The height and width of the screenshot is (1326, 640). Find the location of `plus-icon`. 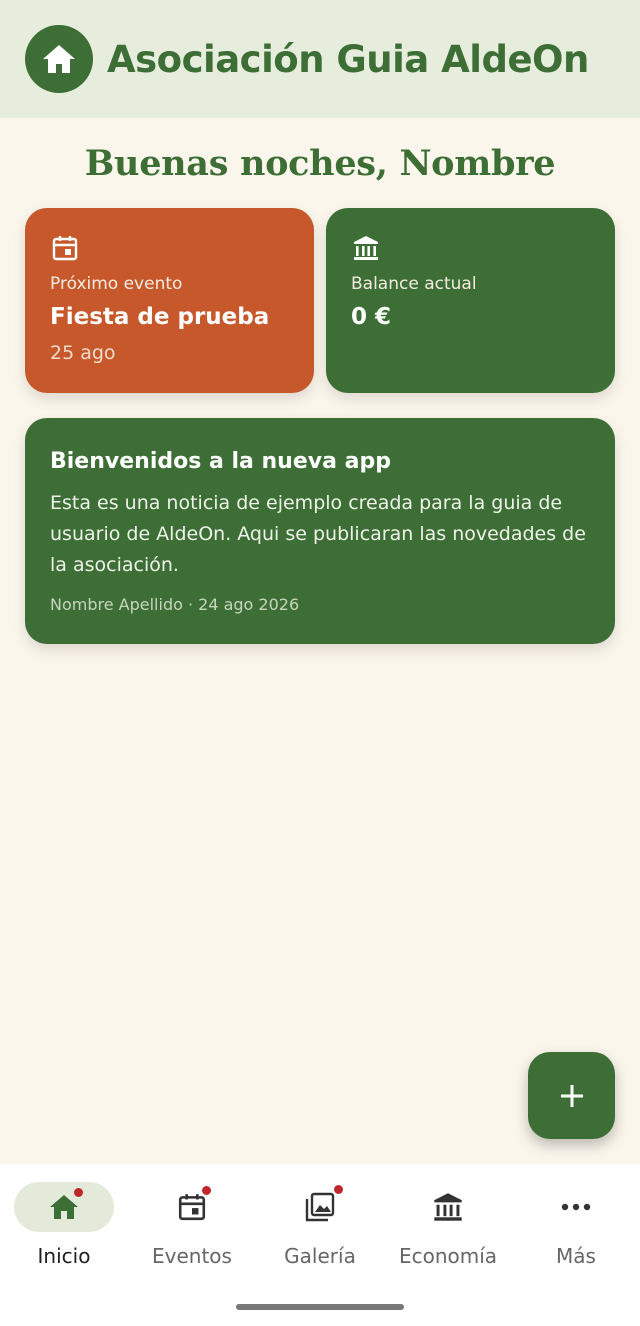

plus-icon is located at coordinates (571, 1095).